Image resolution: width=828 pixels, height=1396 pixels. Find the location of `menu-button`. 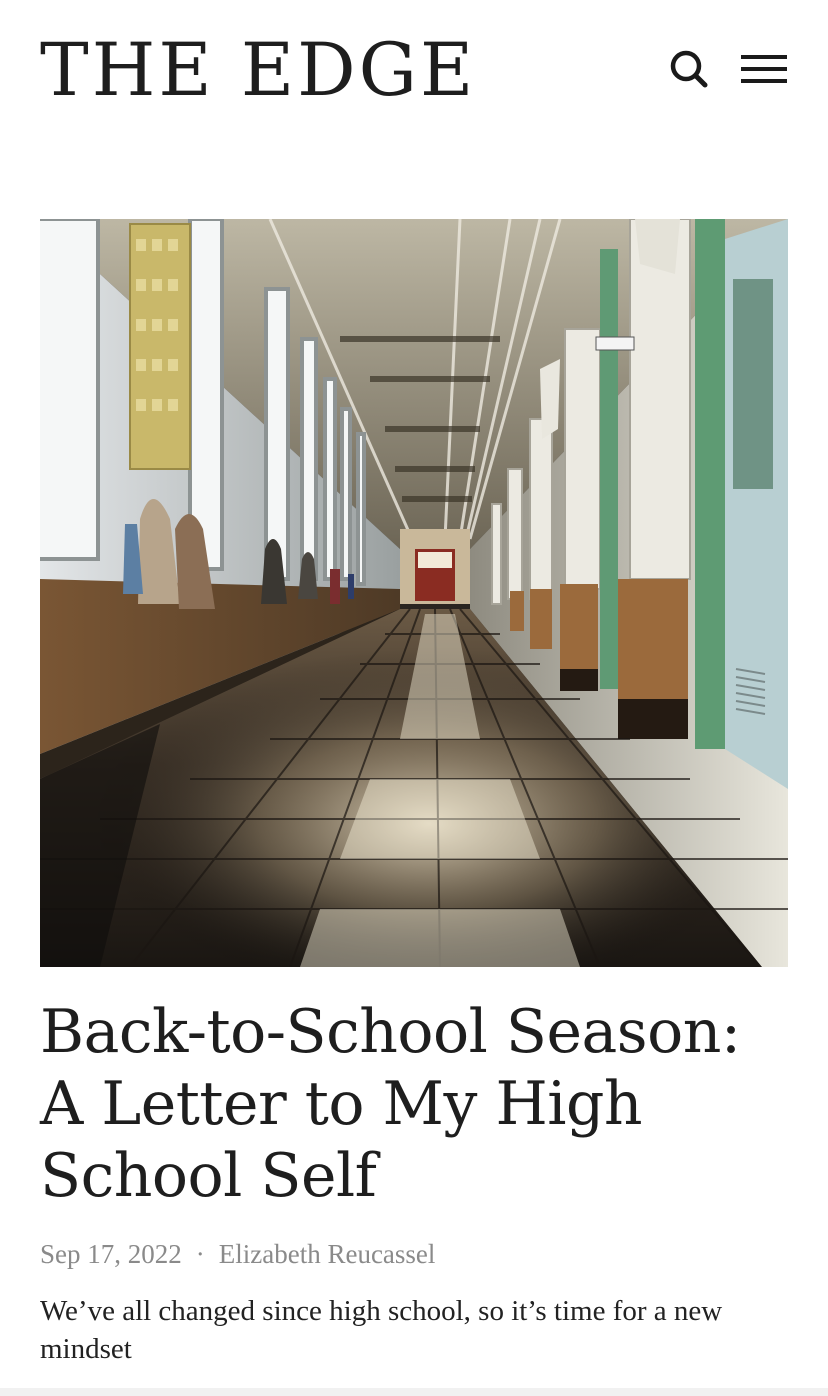

menu-button is located at coordinates (764, 69).